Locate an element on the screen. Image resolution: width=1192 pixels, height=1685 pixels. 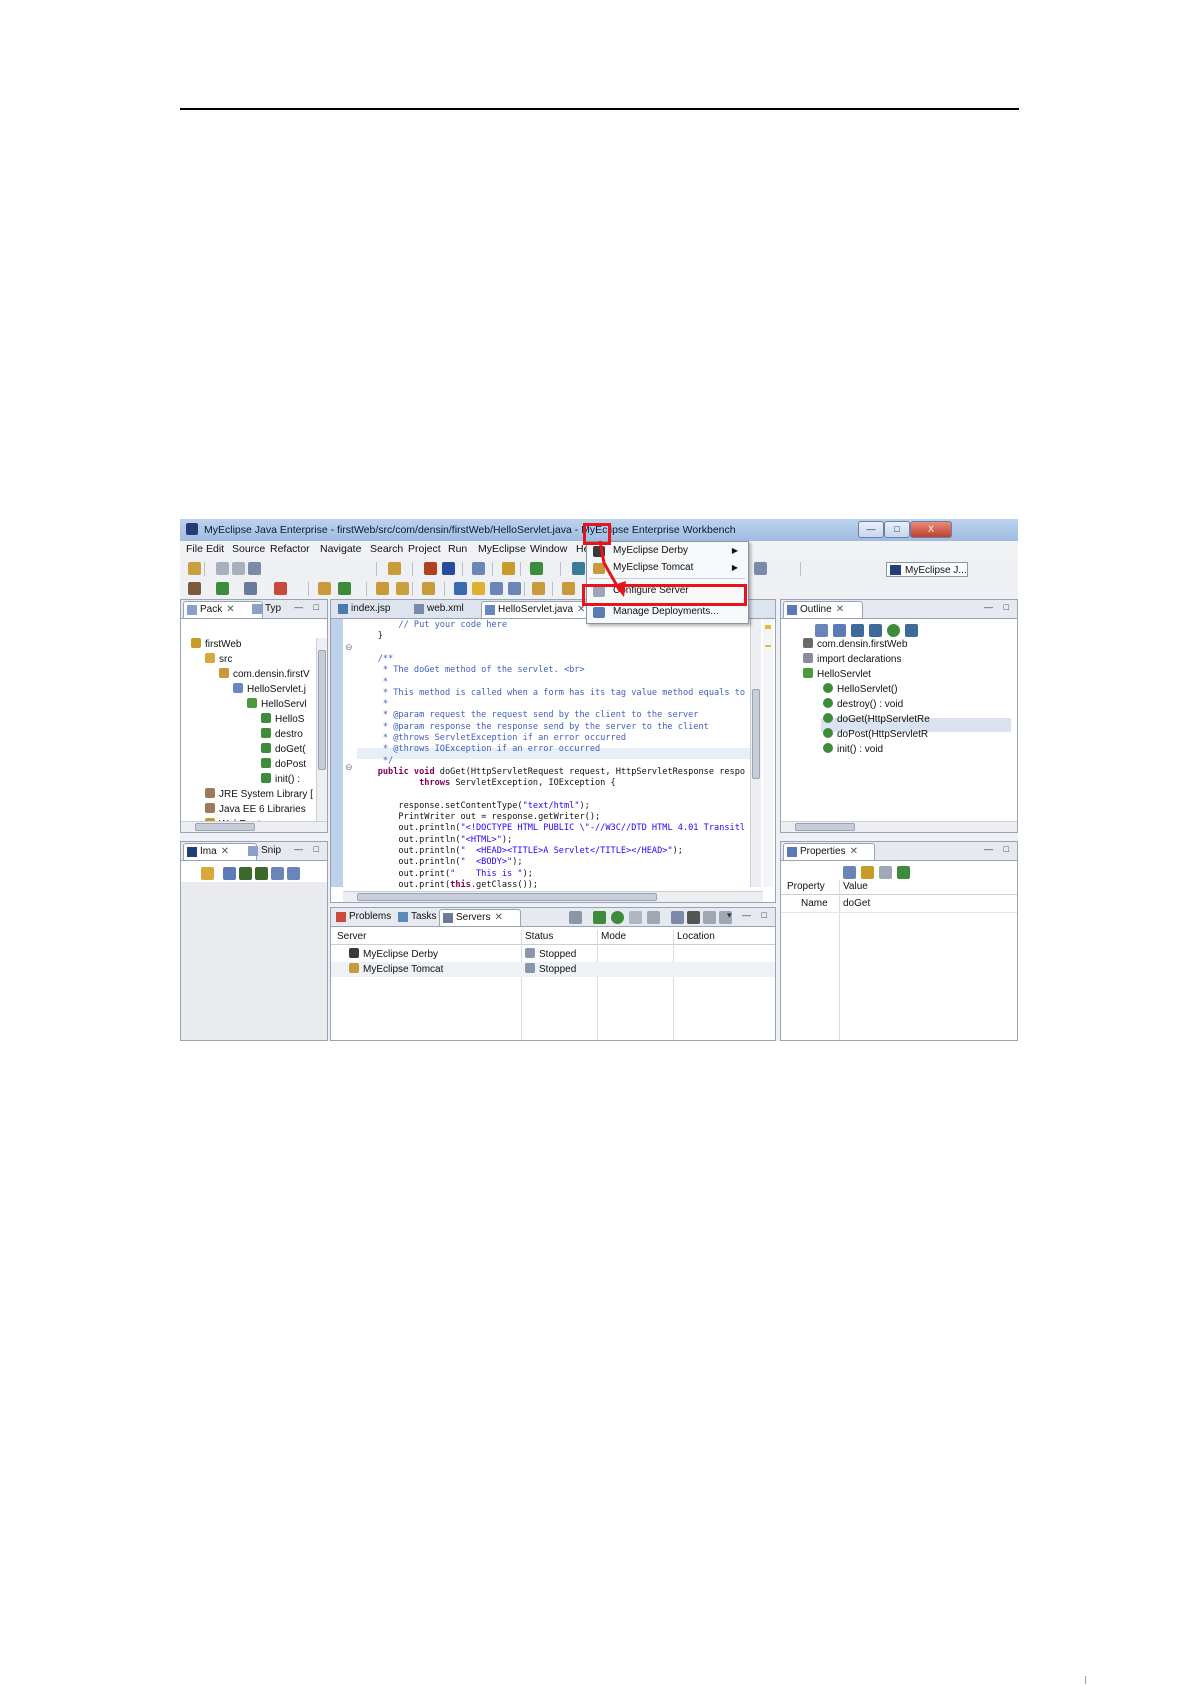
location-column-header: Location is located at coordinates (696, 937).